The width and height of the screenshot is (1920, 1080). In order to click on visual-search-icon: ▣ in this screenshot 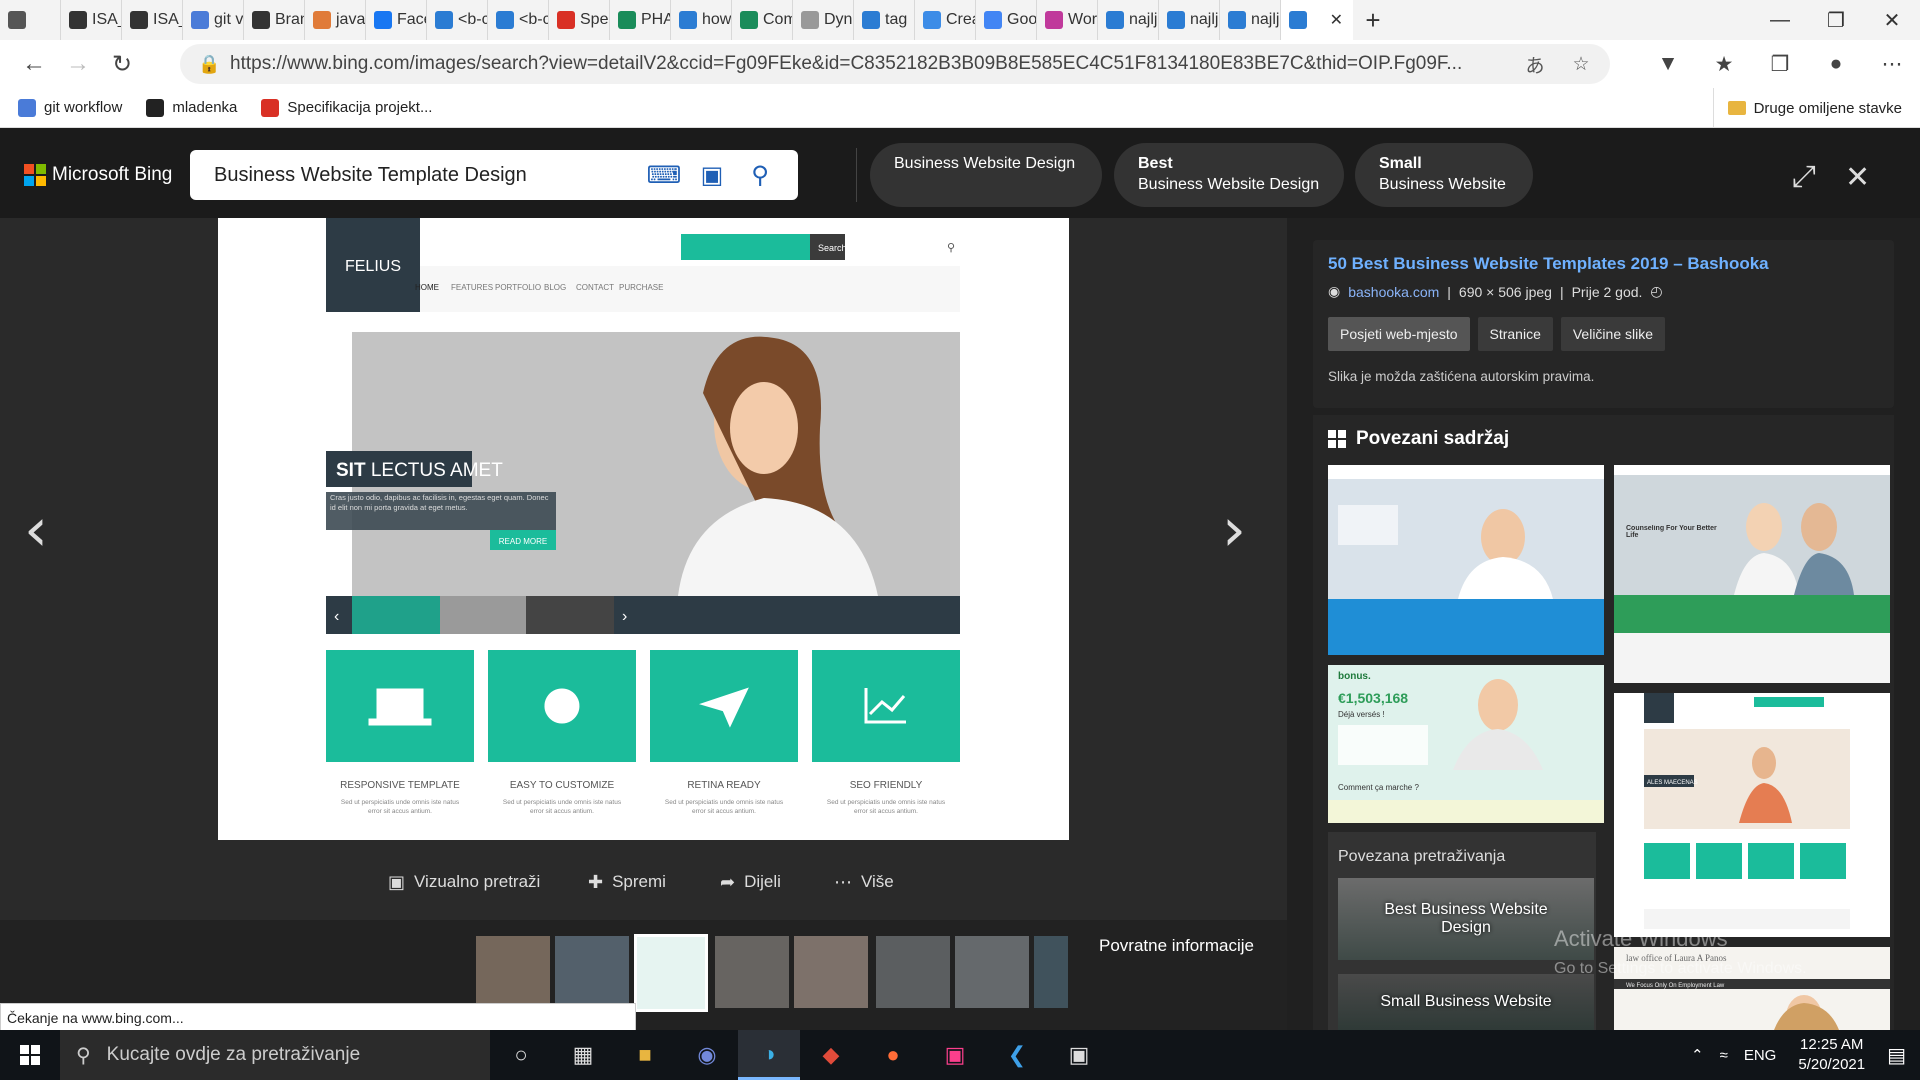, I will do `click(712, 175)`.